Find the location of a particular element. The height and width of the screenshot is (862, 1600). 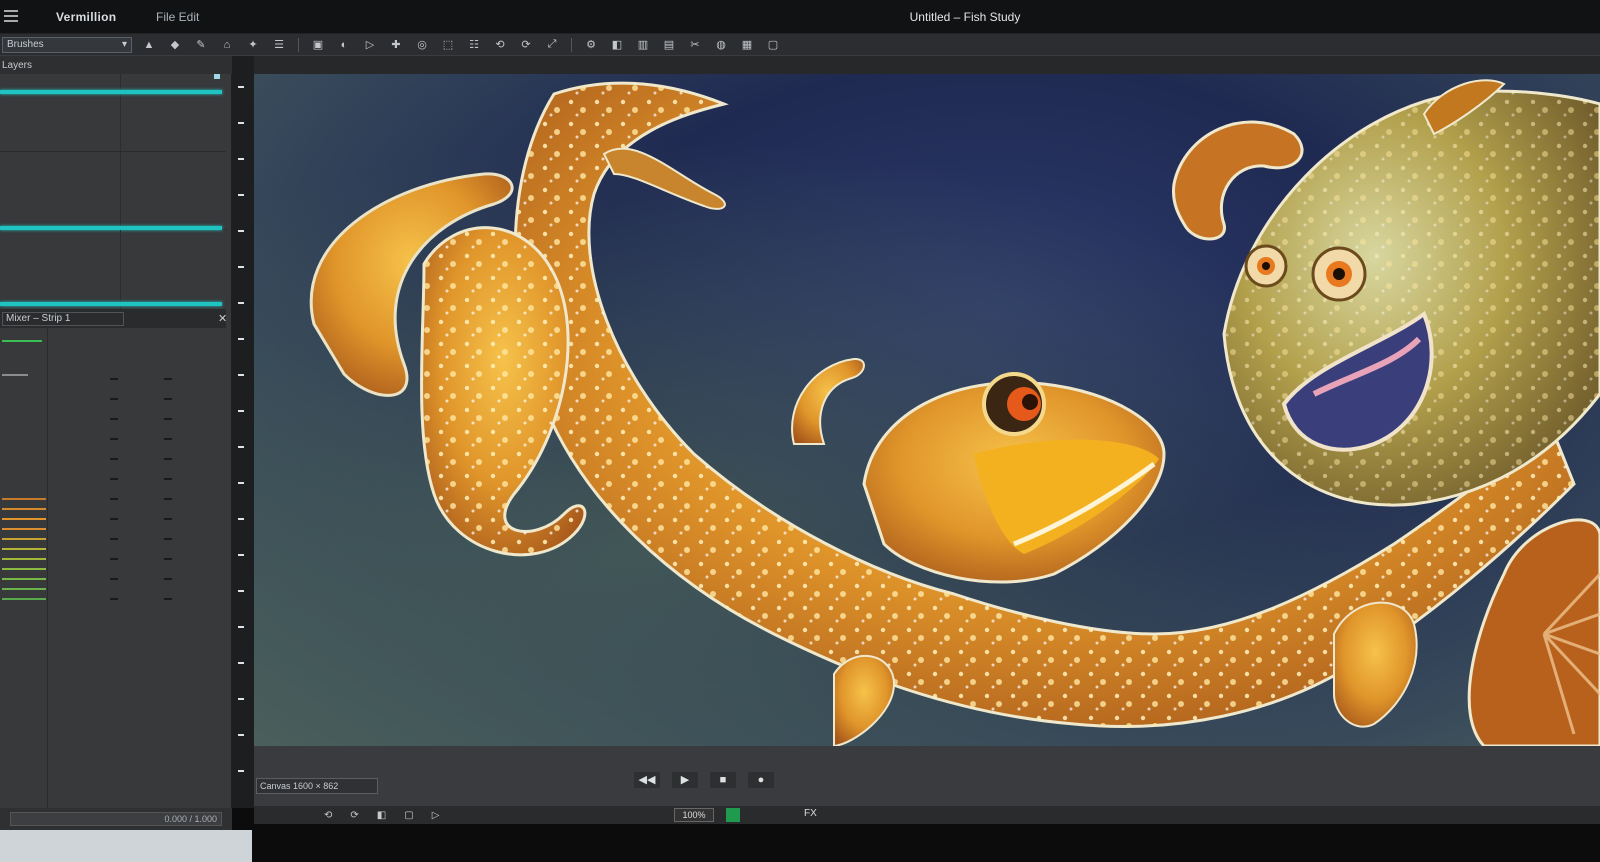

toolbar-button: ⌂ is located at coordinates (227, 45).